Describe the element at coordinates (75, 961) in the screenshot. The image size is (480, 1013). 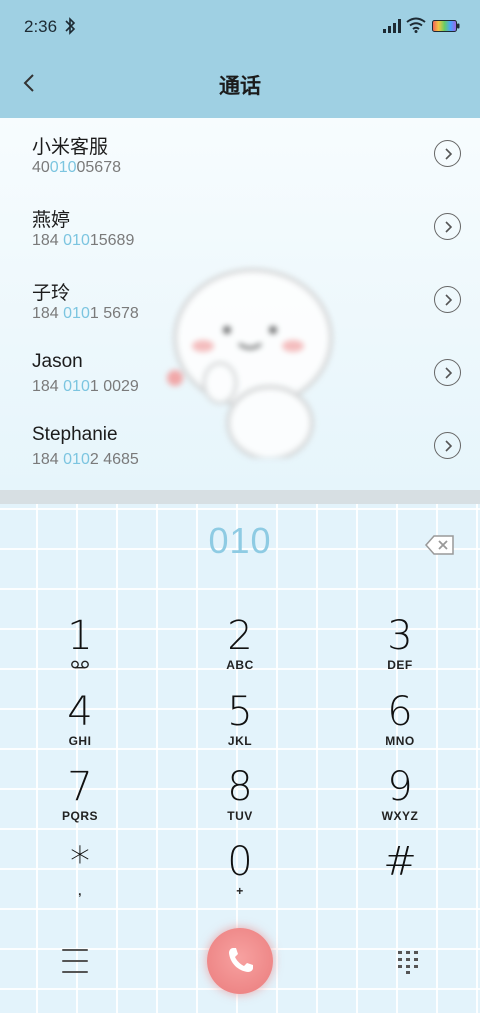
I see `menu-icon` at that location.